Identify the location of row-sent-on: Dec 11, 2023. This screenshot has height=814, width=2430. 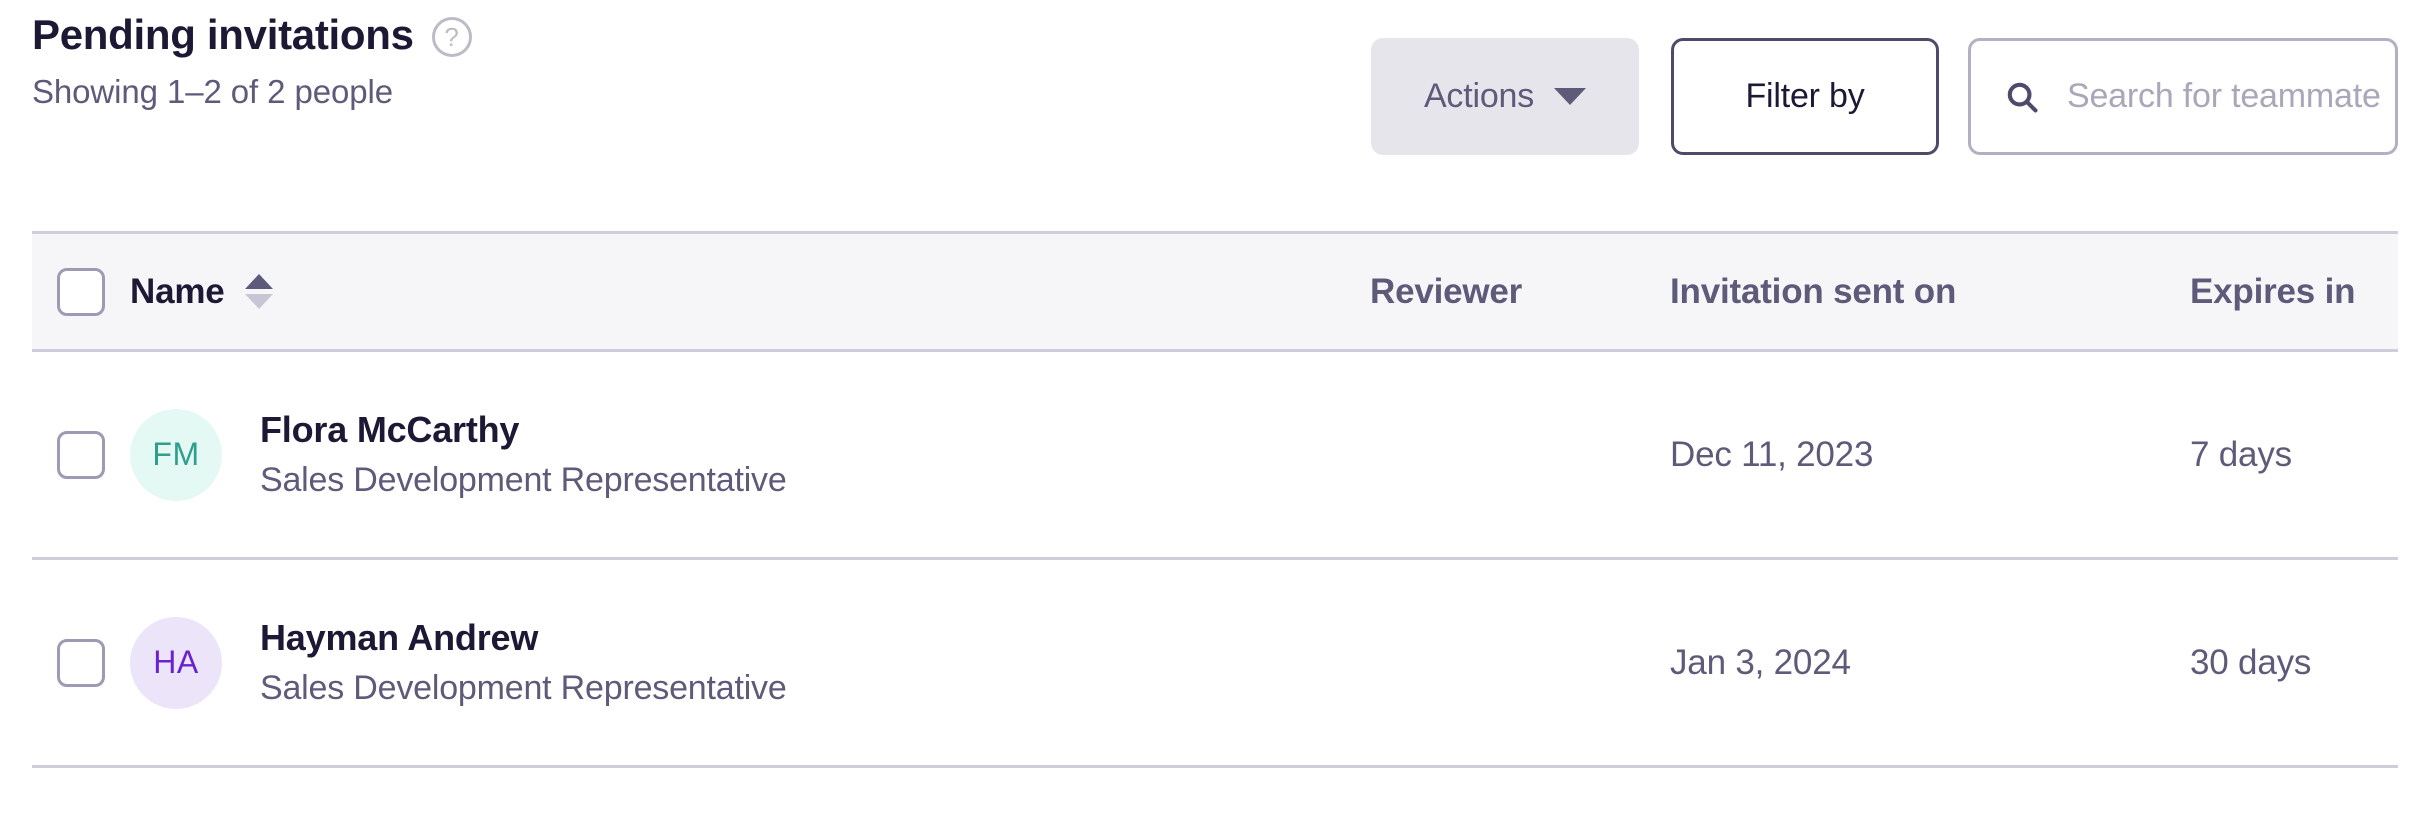
(1772, 454).